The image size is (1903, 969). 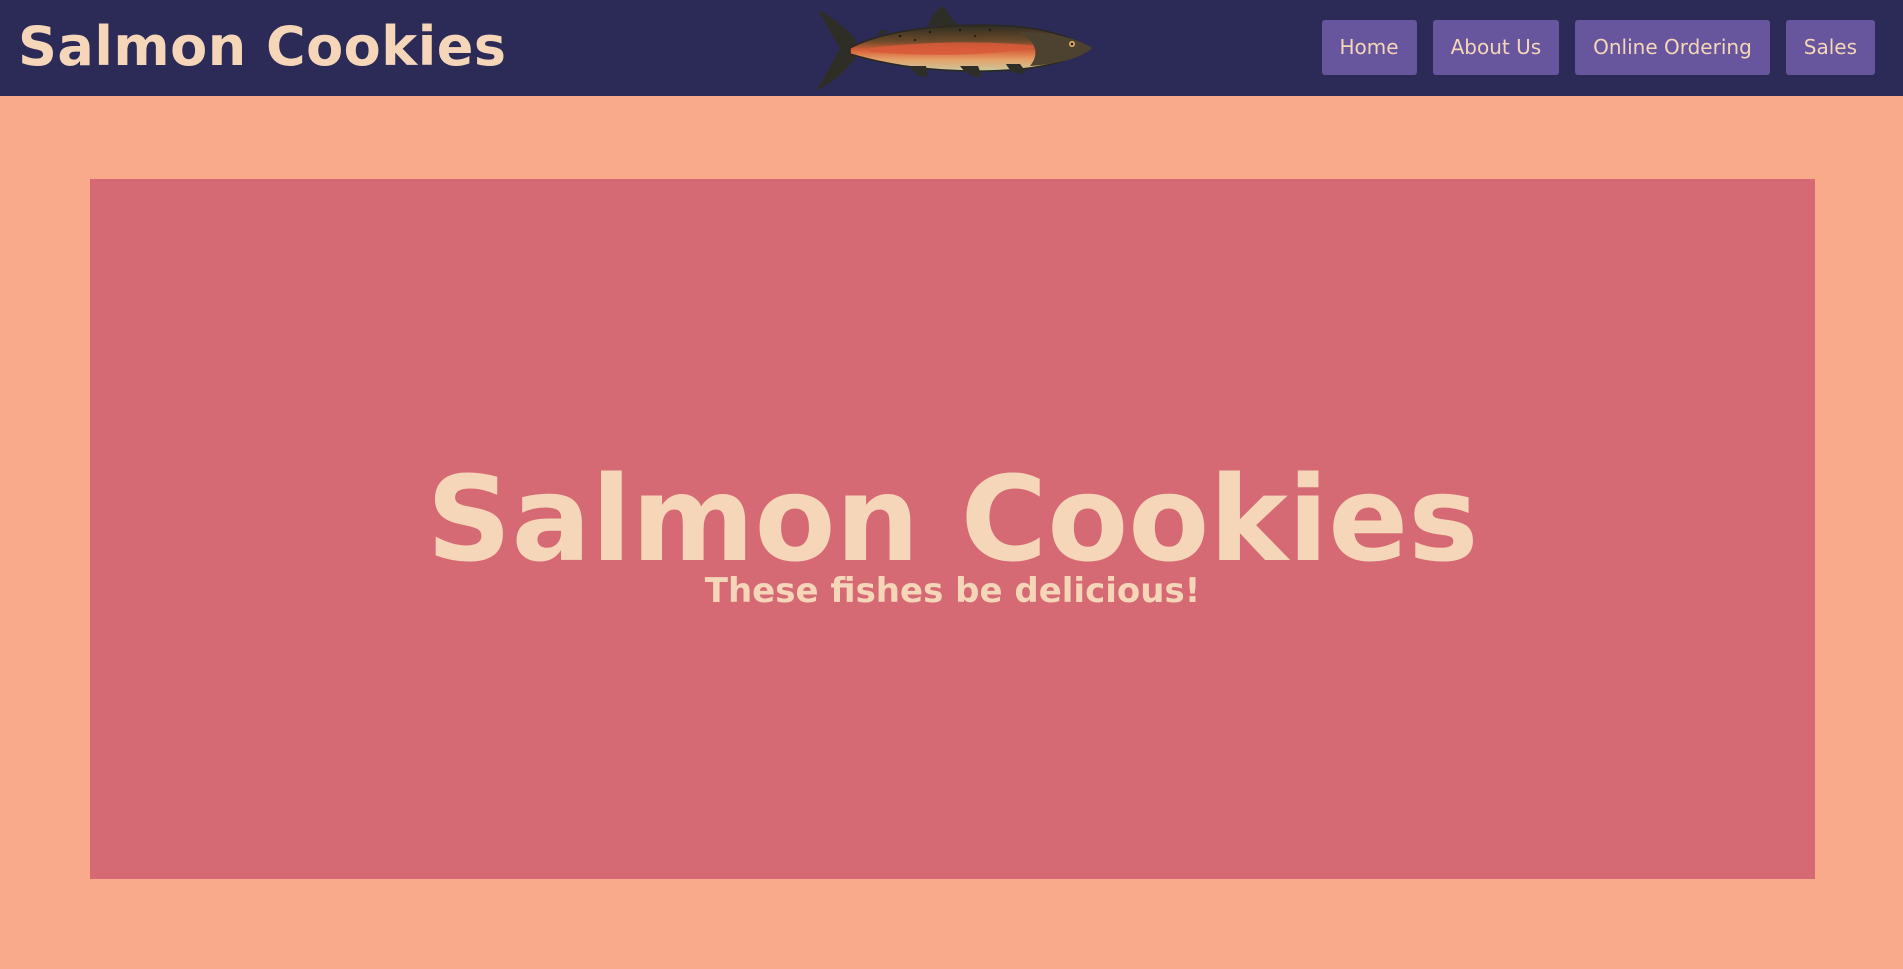 What do you see at coordinates (1830, 47) in the screenshot?
I see `nav-sales-button: Sales` at bounding box center [1830, 47].